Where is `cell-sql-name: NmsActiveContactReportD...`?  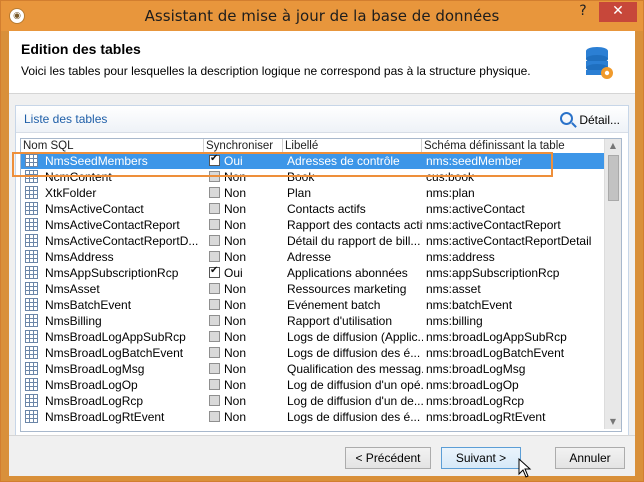
cell-sql-name: NmsActiveContactReportD... is located at coordinates (122, 241).